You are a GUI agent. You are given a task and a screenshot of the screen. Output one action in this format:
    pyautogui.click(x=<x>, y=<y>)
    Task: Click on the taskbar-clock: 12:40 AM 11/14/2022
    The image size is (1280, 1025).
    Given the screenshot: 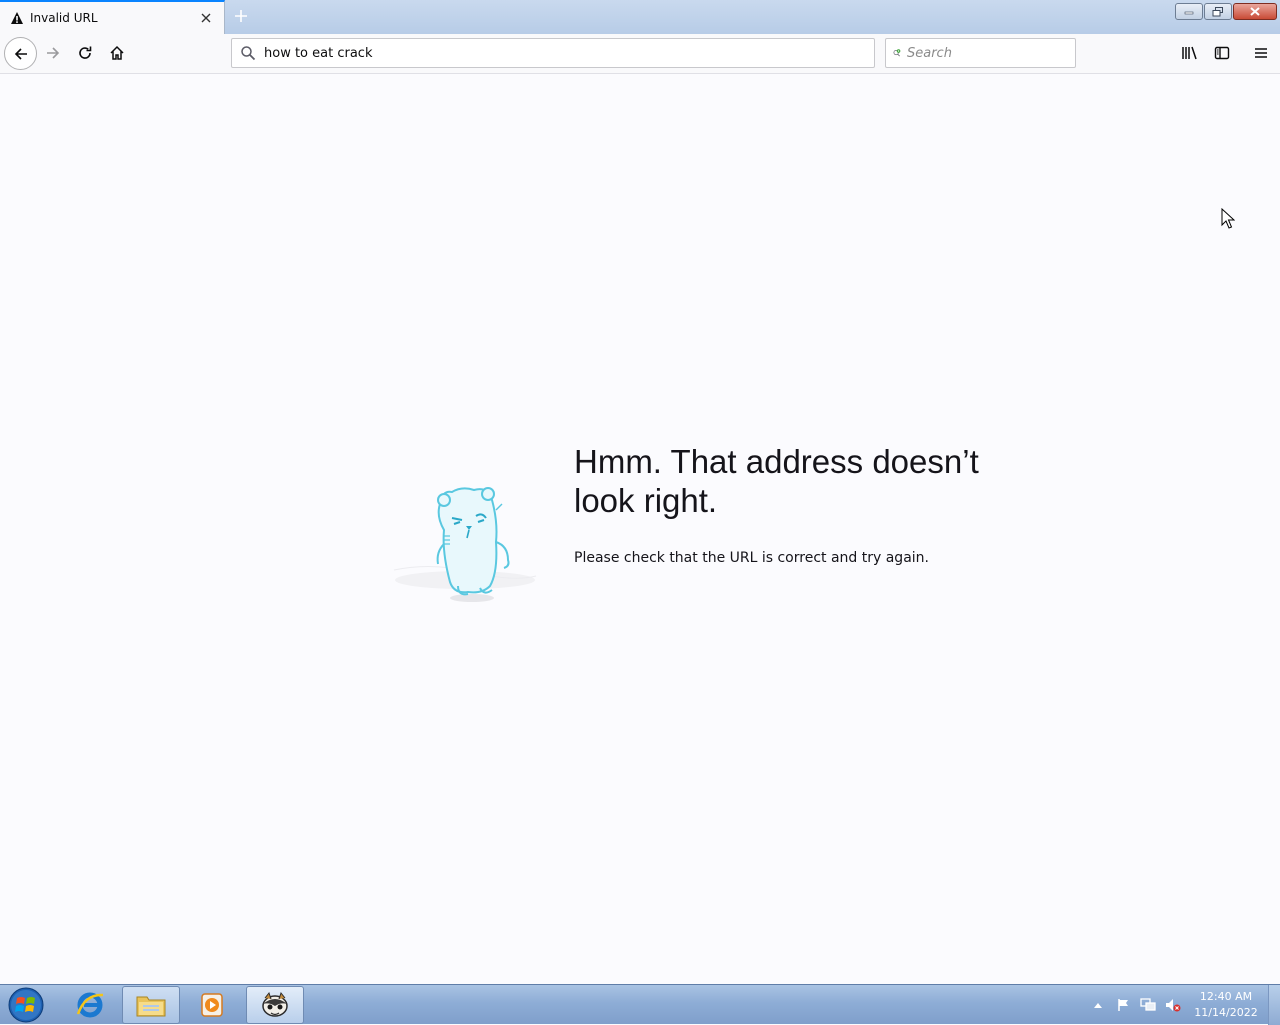 What is the action you would take?
    pyautogui.click(x=1226, y=1005)
    